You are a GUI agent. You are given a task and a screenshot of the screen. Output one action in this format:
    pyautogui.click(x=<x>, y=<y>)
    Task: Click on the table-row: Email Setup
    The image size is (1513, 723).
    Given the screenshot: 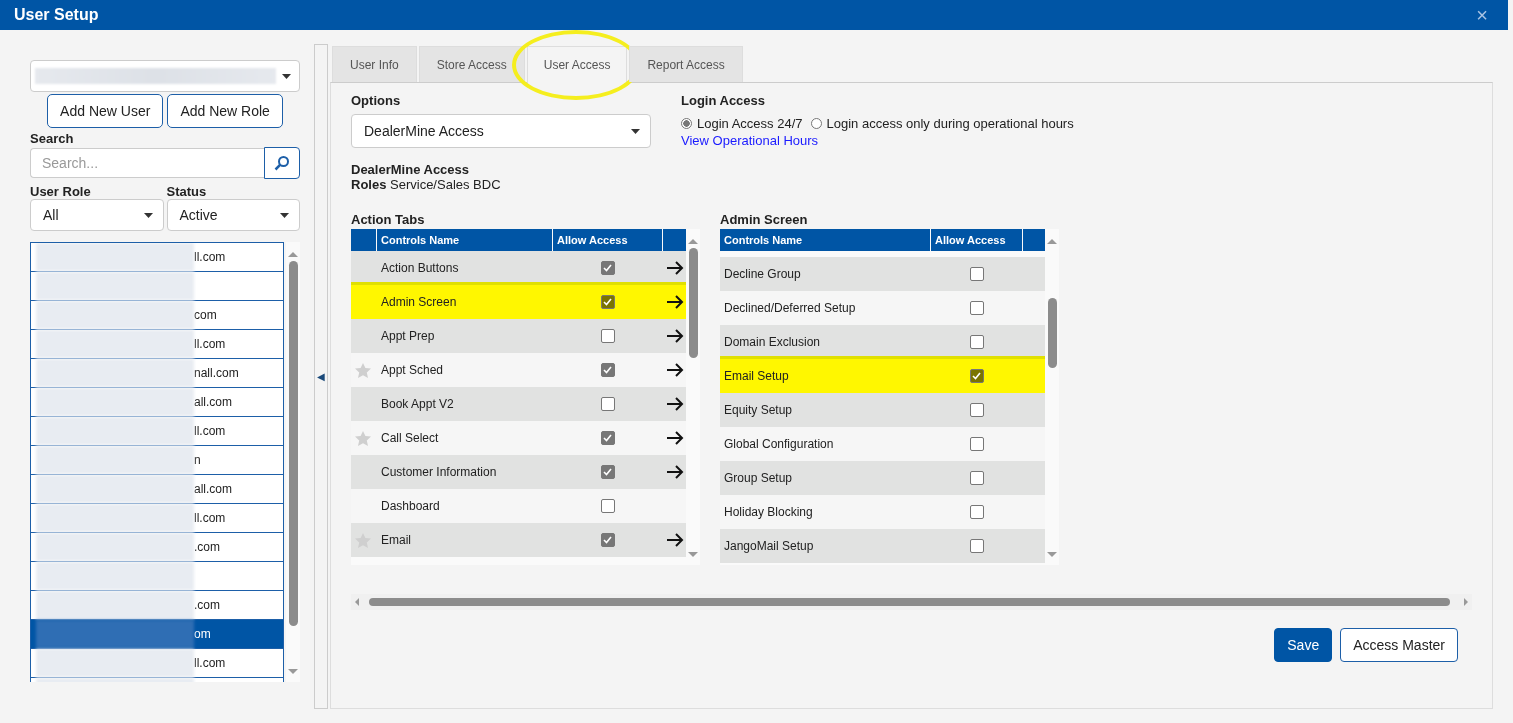 What is the action you would take?
    pyautogui.click(x=882, y=376)
    